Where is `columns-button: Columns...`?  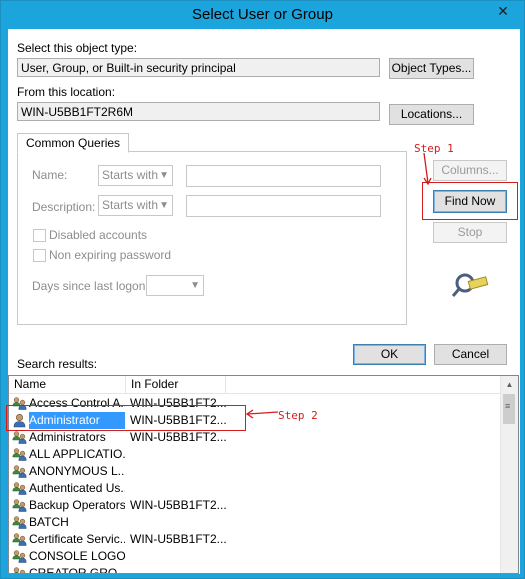 columns-button: Columns... is located at coordinates (470, 170).